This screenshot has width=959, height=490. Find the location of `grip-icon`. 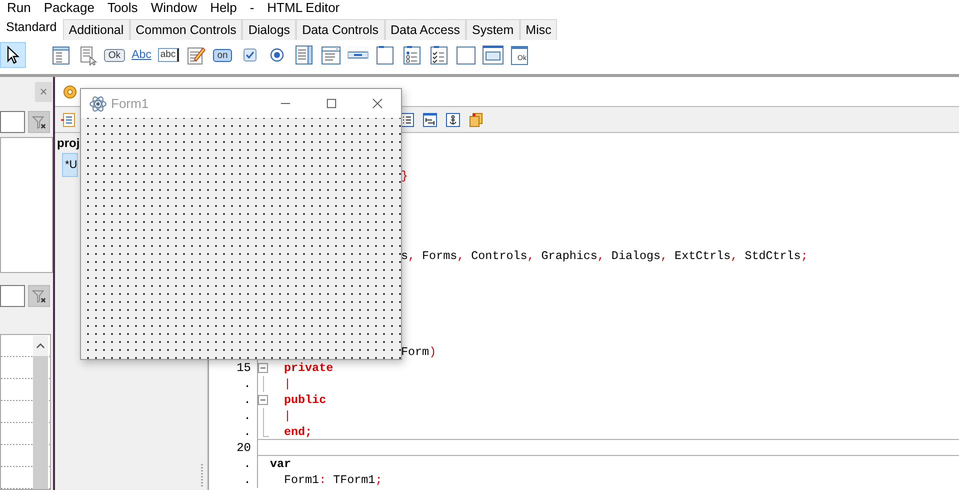

grip-icon is located at coordinates (202, 476).